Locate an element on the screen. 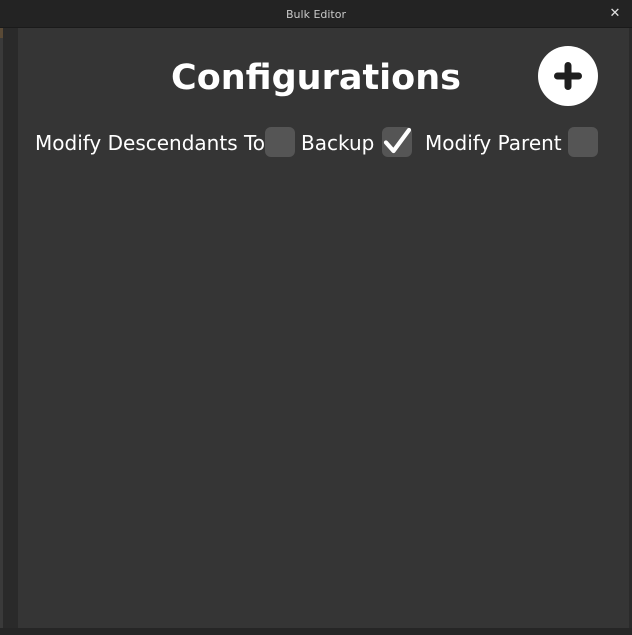 The height and width of the screenshot is (635, 632). add-configuration-button is located at coordinates (568, 76).